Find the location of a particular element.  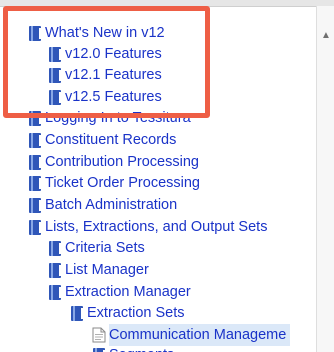

tree-item-label: What's New in v12 is located at coordinates (105, 33).